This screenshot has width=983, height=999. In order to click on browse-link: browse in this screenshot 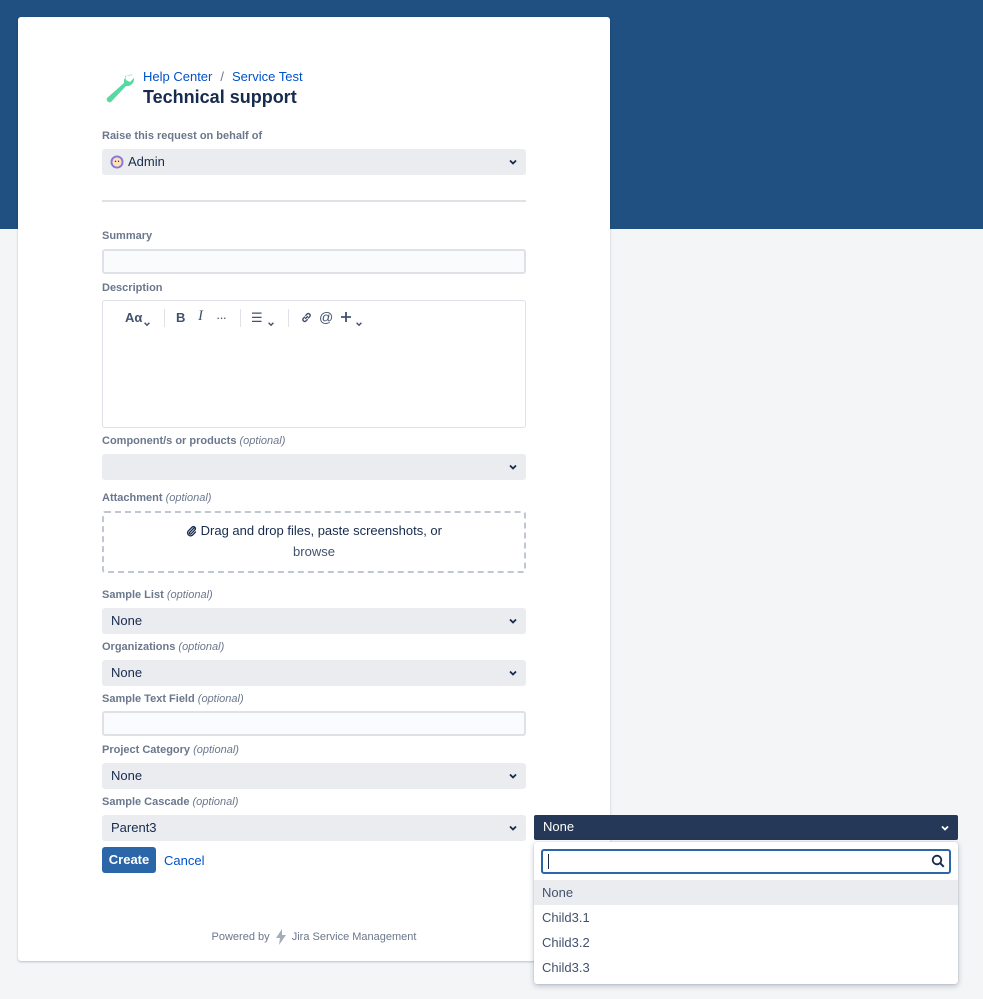, I will do `click(314, 551)`.